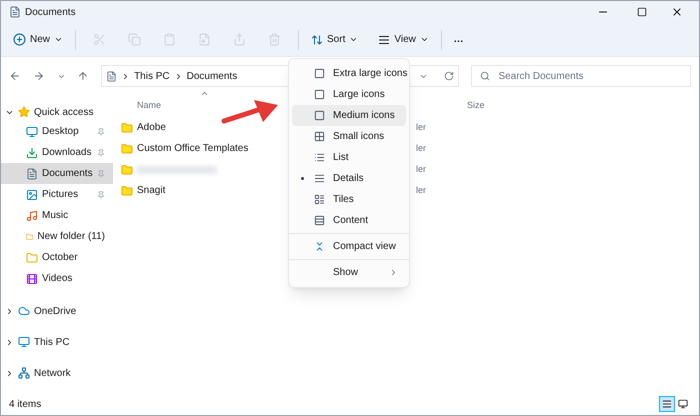  I want to click on column-header: Size, so click(476, 106).